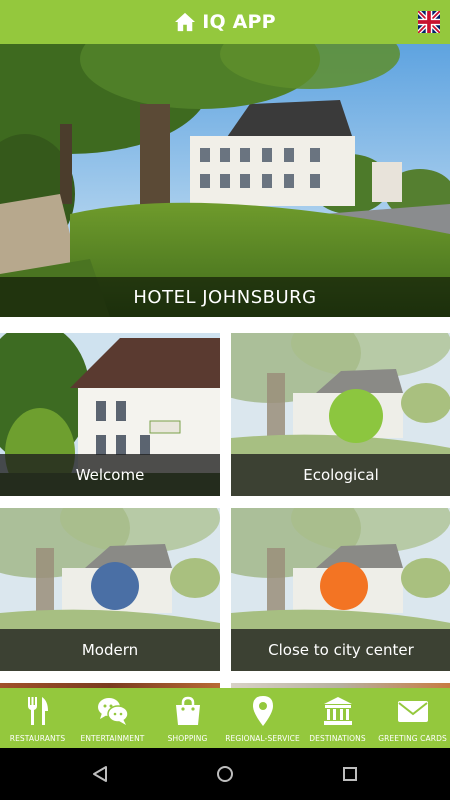 The image size is (450, 800). I want to click on tile-modern: Modern, so click(110, 589).